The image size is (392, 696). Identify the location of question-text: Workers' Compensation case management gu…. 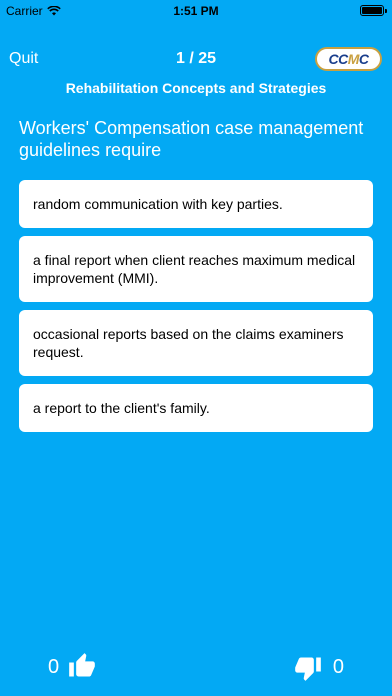
(191, 139).